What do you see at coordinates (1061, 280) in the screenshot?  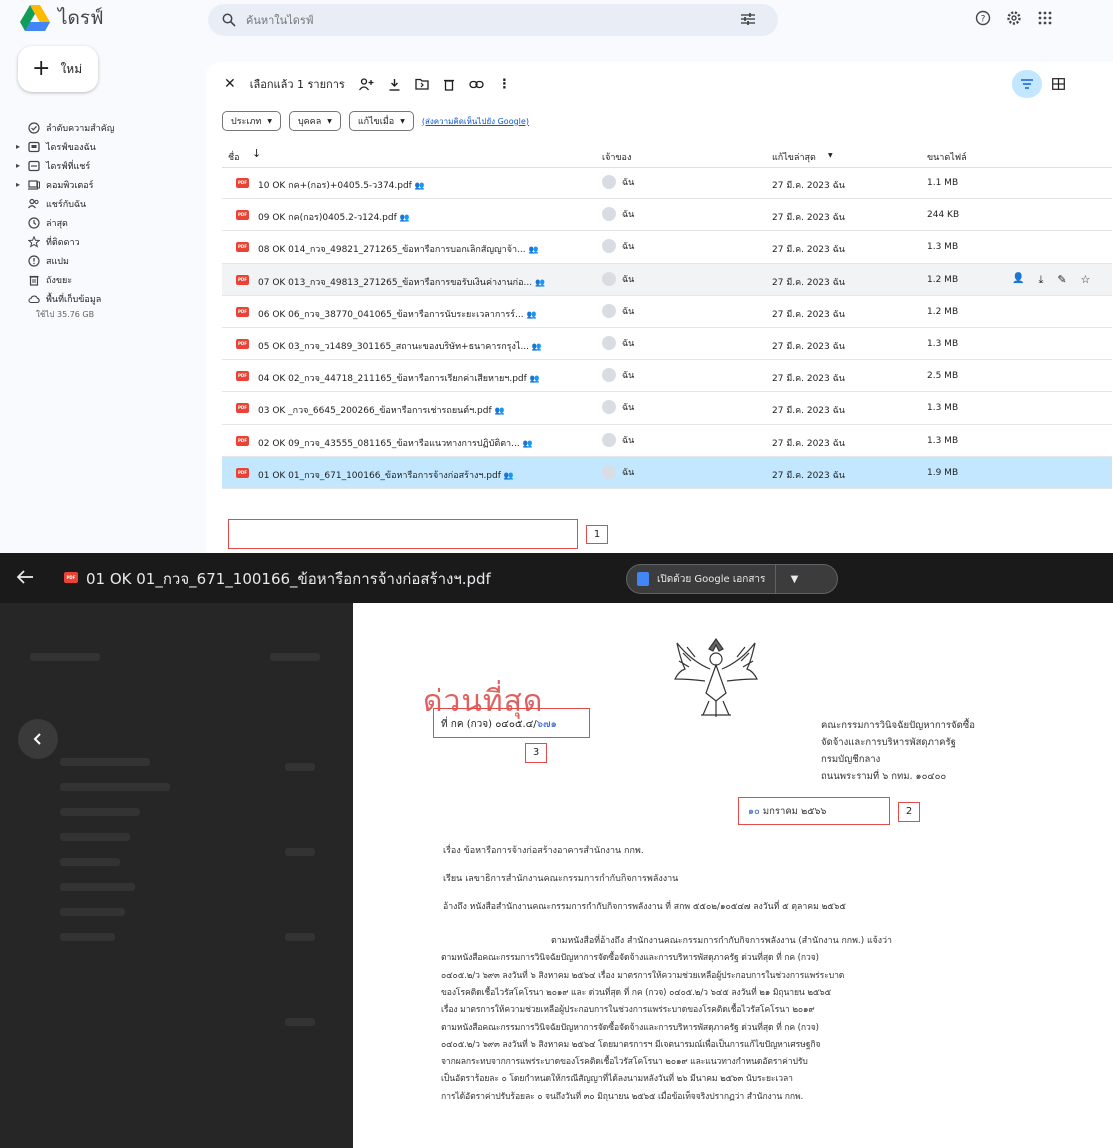 I see `rename-pencil-icon: ✎` at bounding box center [1061, 280].